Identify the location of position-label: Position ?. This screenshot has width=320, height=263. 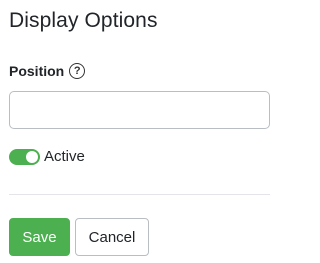
(47, 71).